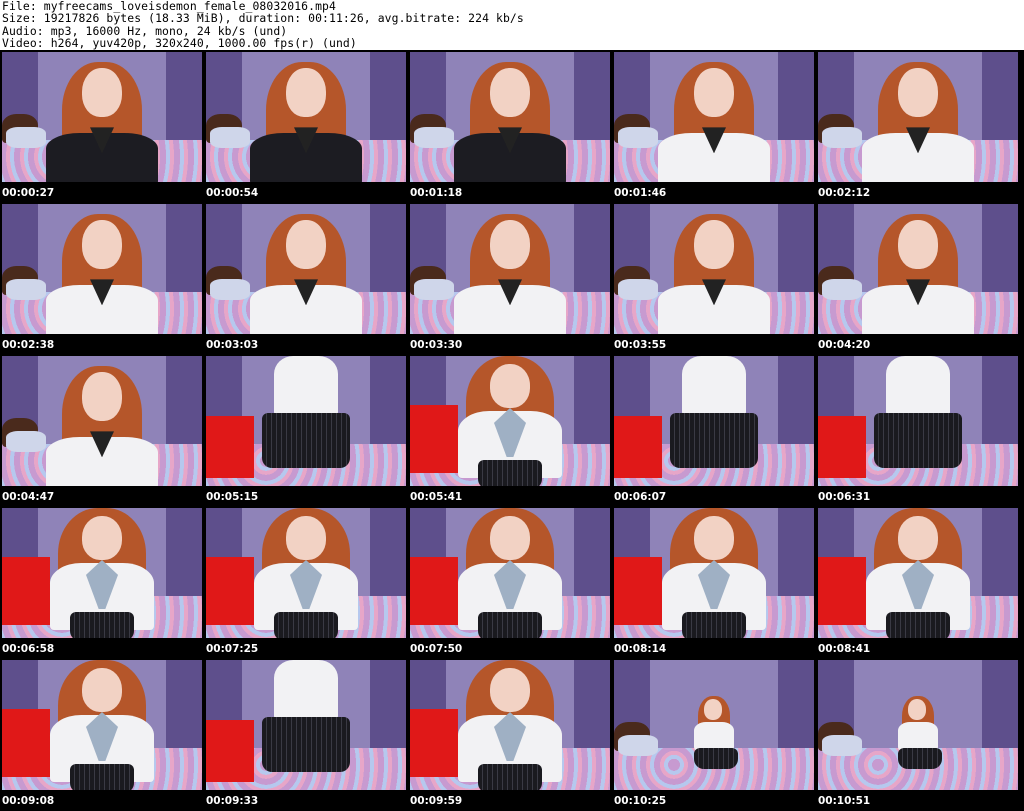 Image resolution: width=1024 pixels, height=811 pixels. I want to click on thumbnail-tile: 00:02:12, so click(918, 126).